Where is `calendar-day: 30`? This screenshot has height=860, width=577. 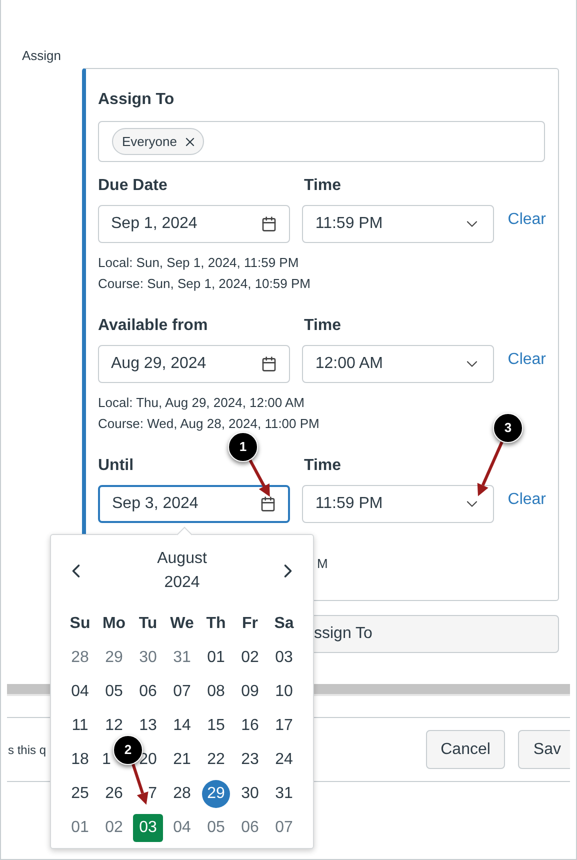 calendar-day: 30 is located at coordinates (250, 794).